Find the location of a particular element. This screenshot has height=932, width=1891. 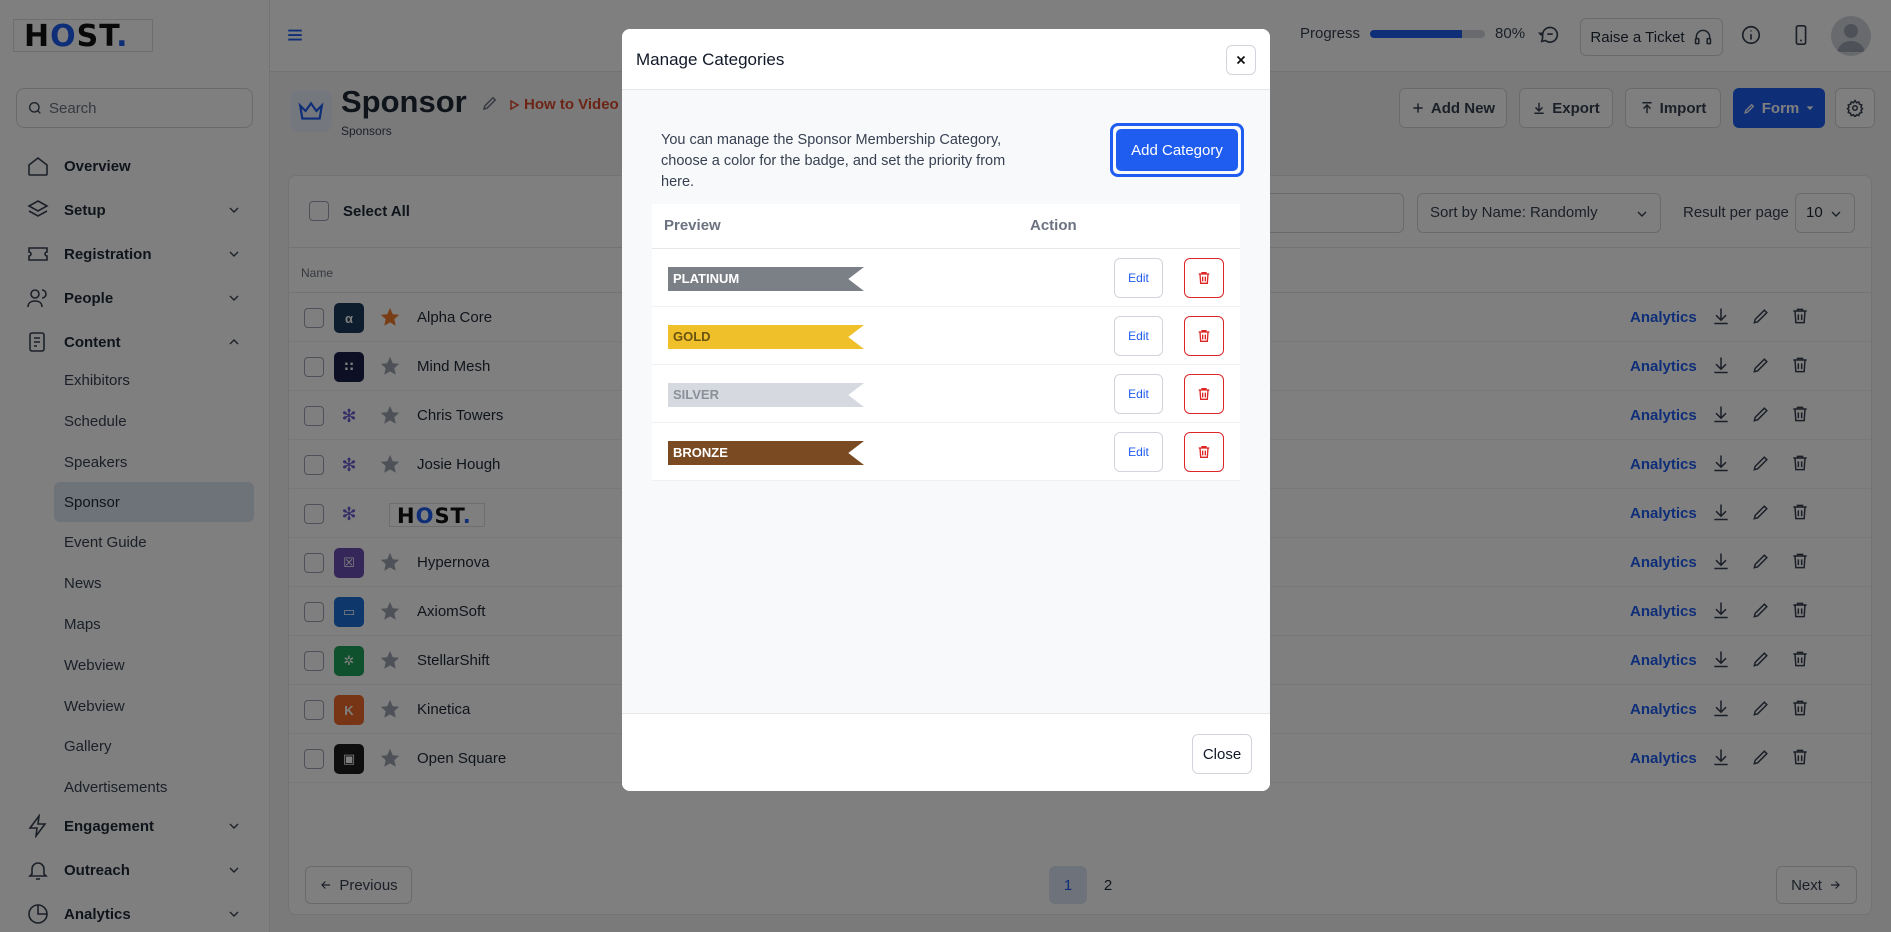

category-row: SILVER Edit is located at coordinates (946, 394).